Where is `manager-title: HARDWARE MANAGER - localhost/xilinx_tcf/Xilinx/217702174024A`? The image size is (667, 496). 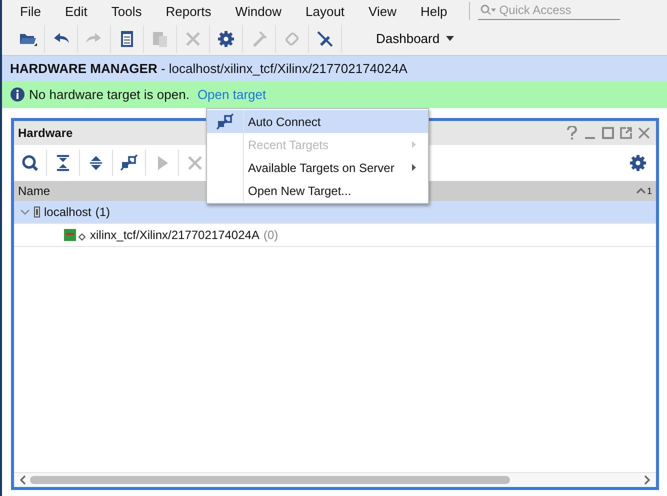
manager-title: HARDWARE MANAGER - localhost/xilinx_tcf/Xilinx/217702174024A is located at coordinates (209, 68).